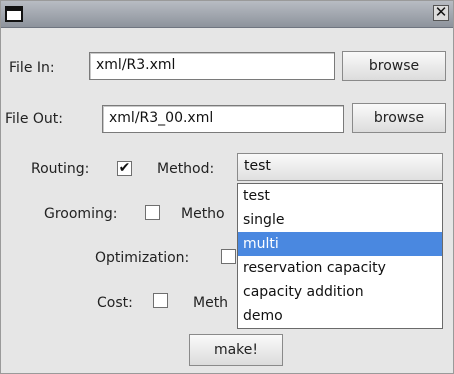  Describe the element at coordinates (211, 303) in the screenshot. I see `cost-method-label: Meth` at that location.